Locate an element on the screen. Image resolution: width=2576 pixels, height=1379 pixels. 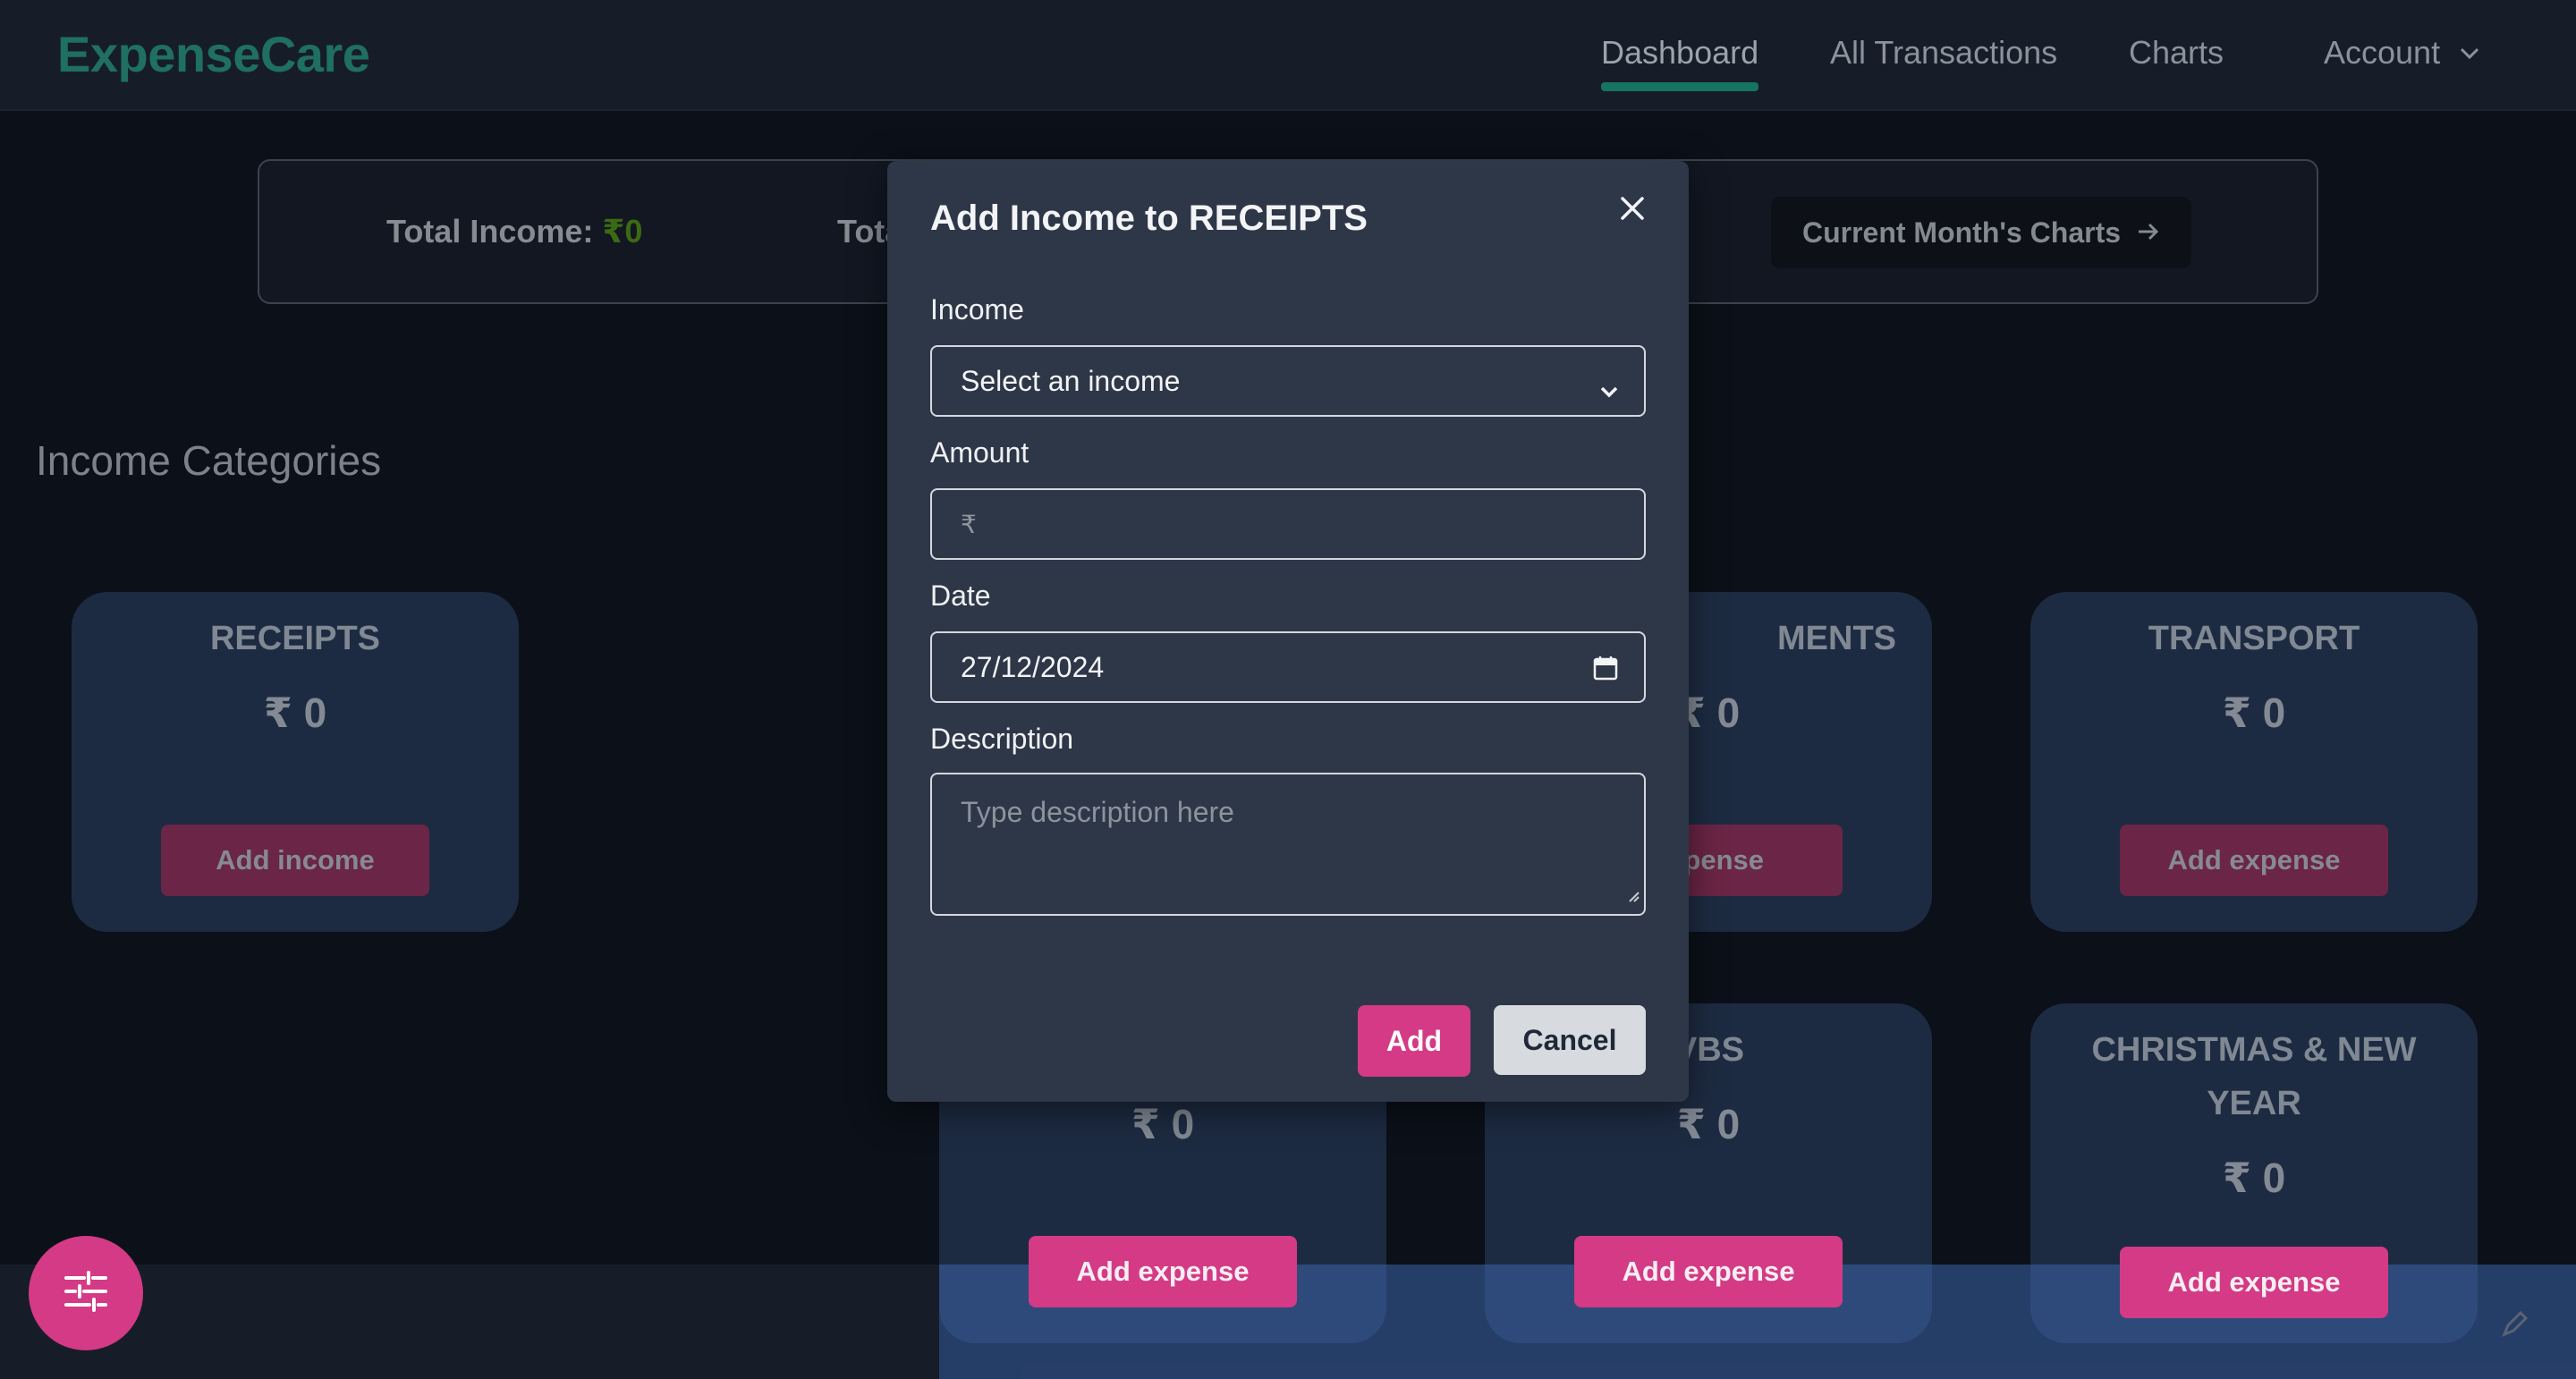
description-textarea: Type description here is located at coordinates (1288, 844).